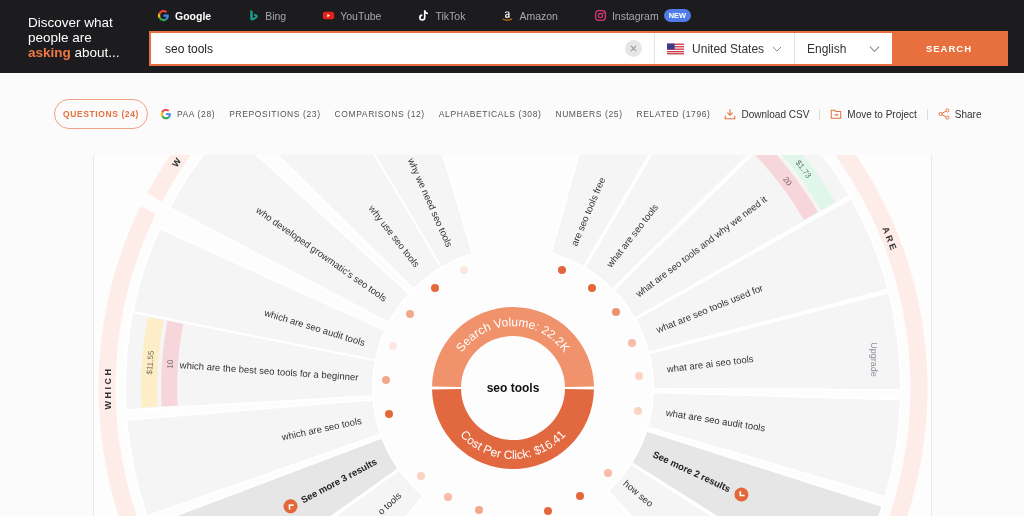 This screenshot has height=516, width=1024. I want to click on question-text: what are ai seo tools, so click(710, 364).